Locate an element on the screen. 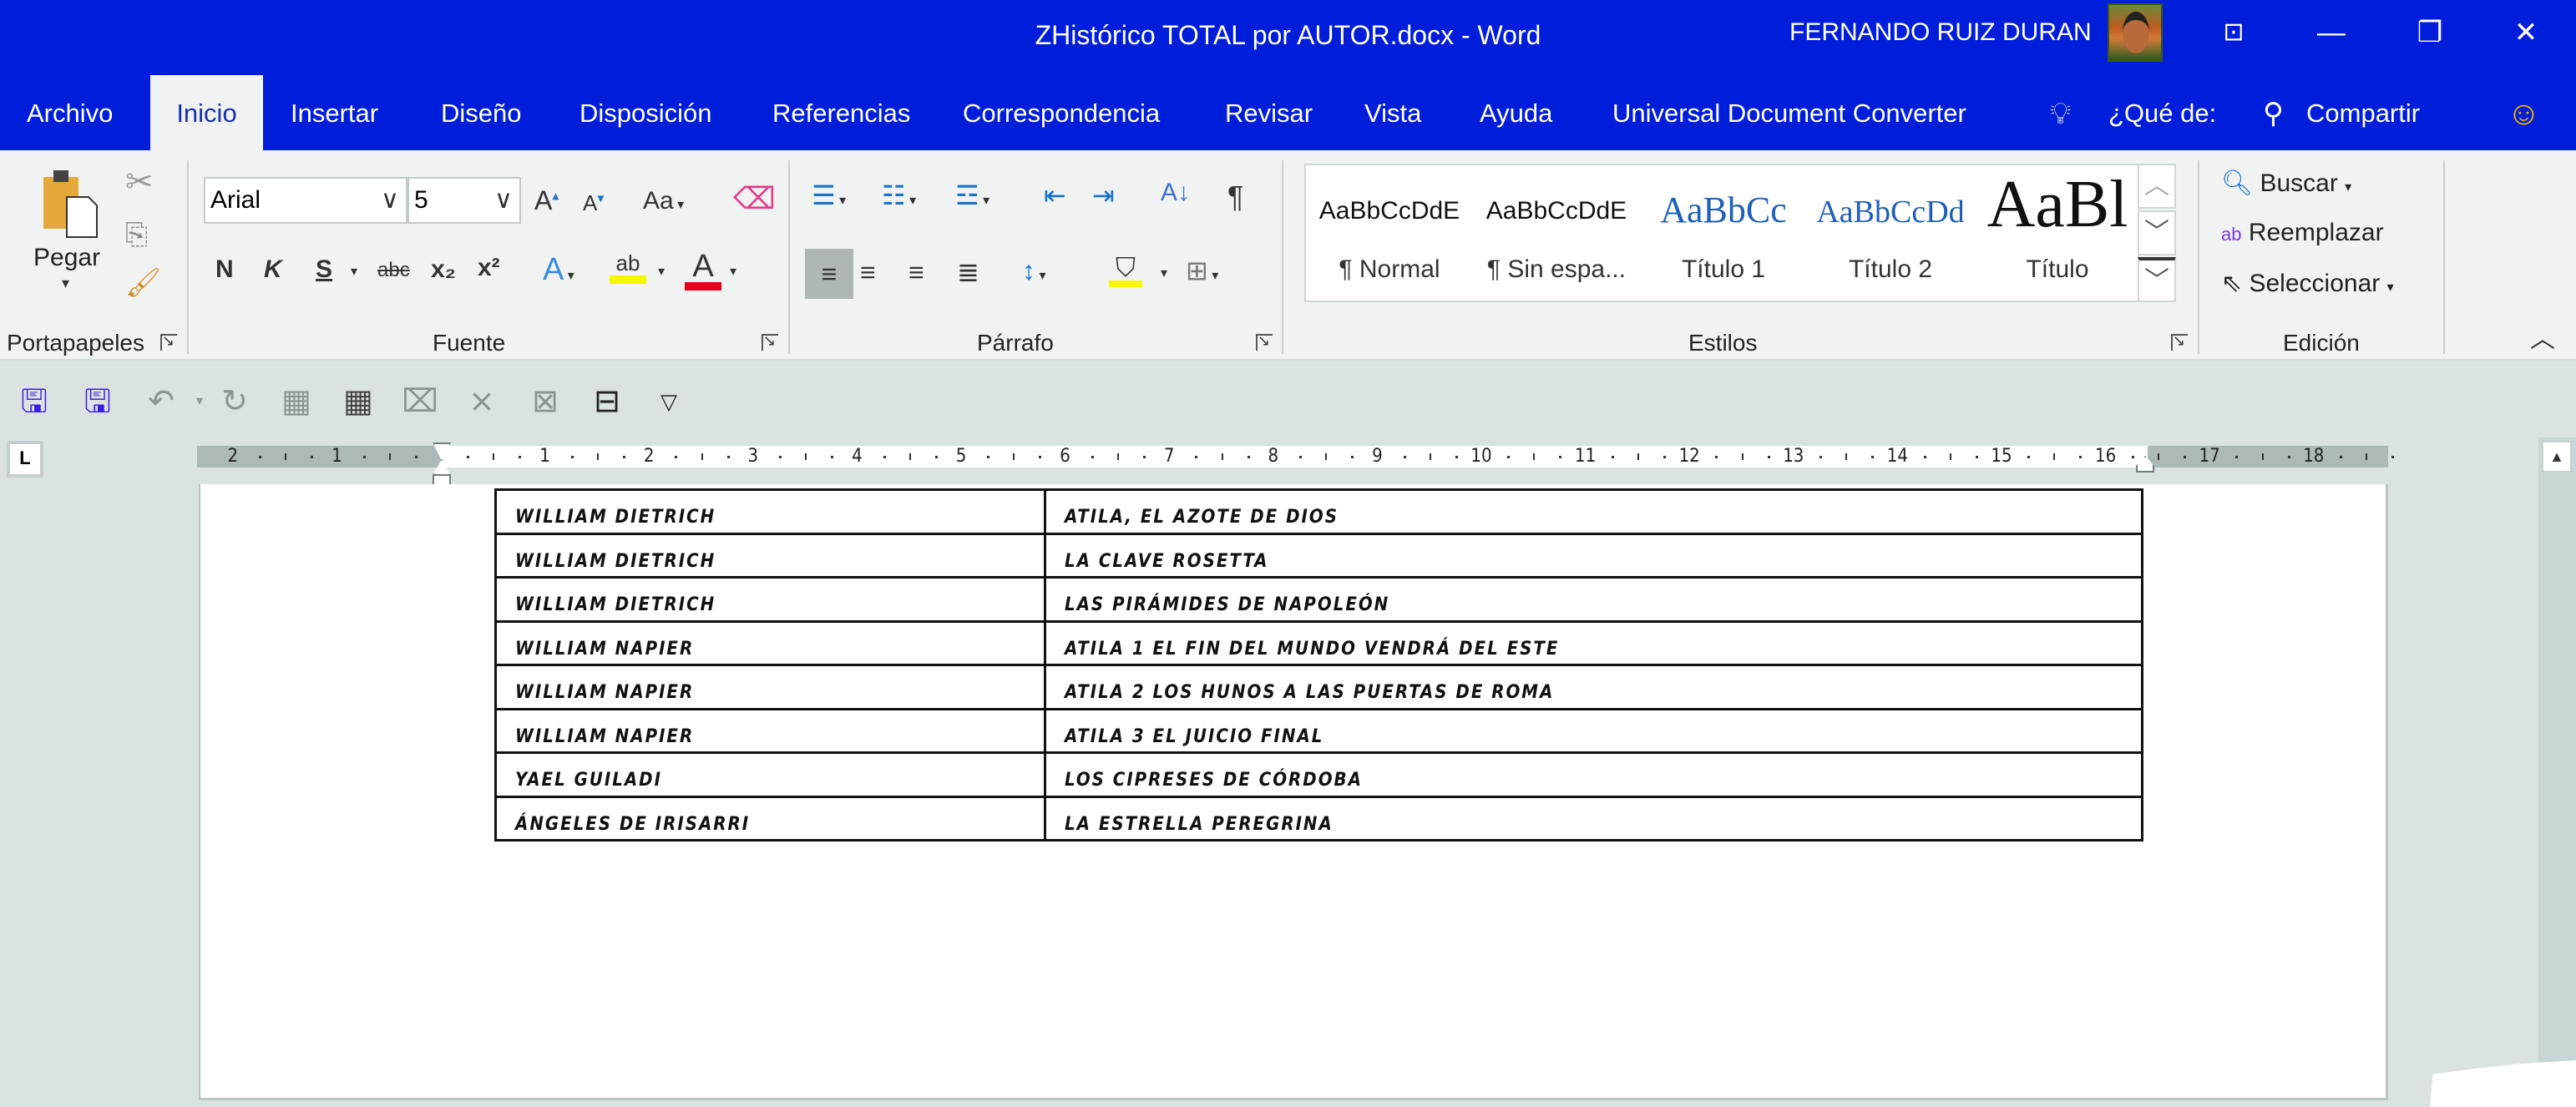 The image size is (2576, 1107). decrease-indent-icon: ⇤ is located at coordinates (1055, 196).